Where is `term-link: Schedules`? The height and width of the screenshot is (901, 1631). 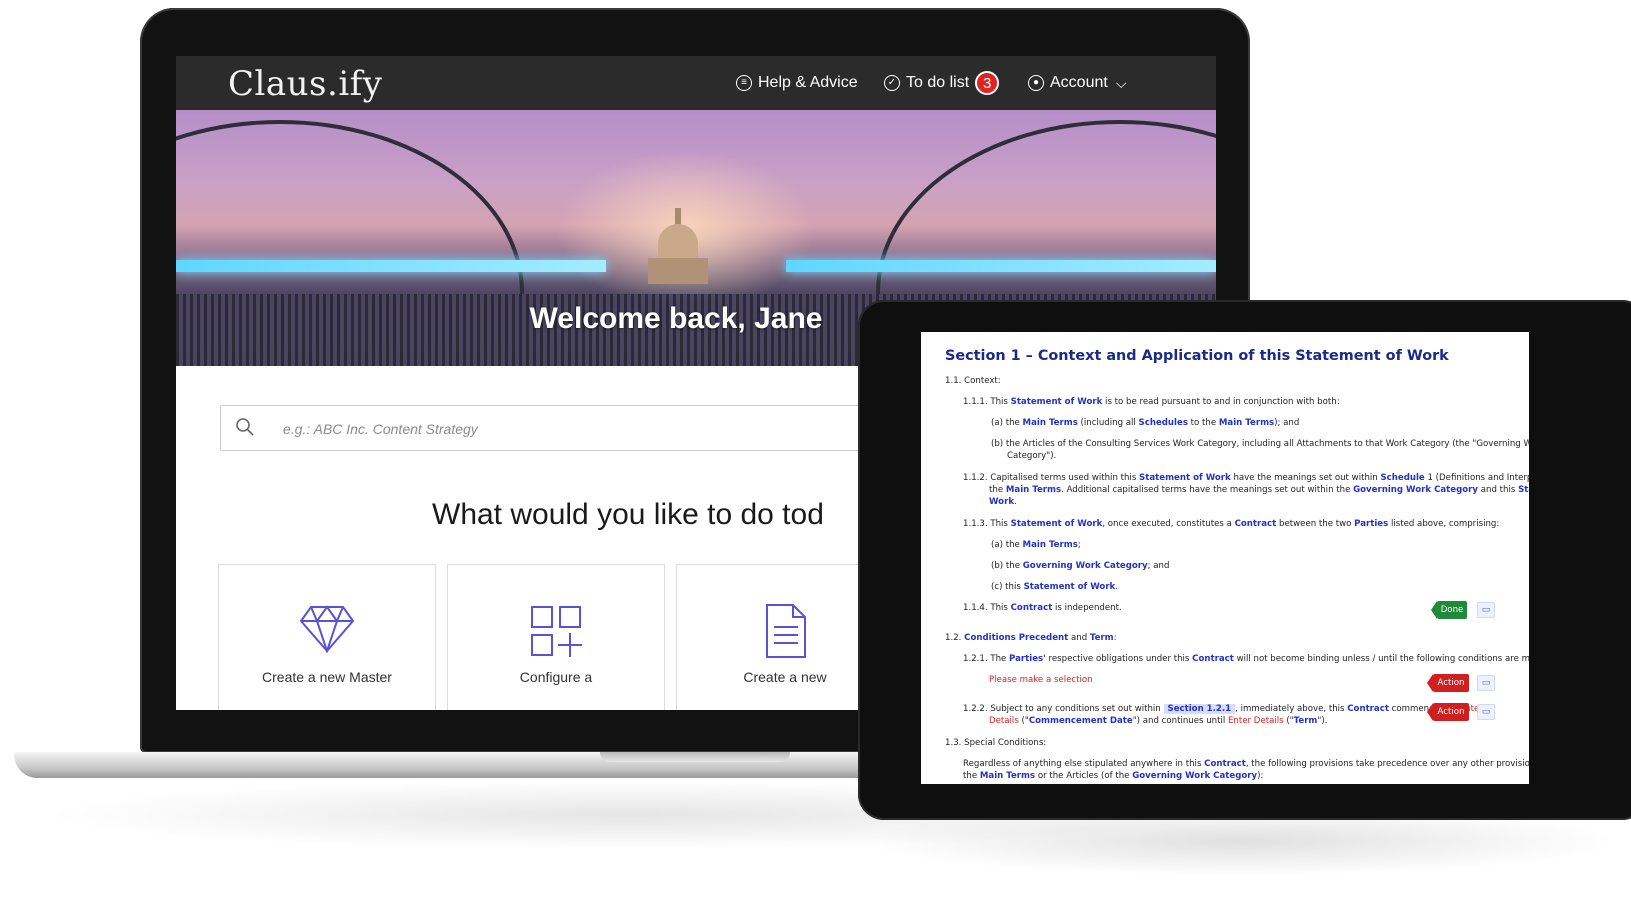 term-link: Schedules is located at coordinates (1163, 423).